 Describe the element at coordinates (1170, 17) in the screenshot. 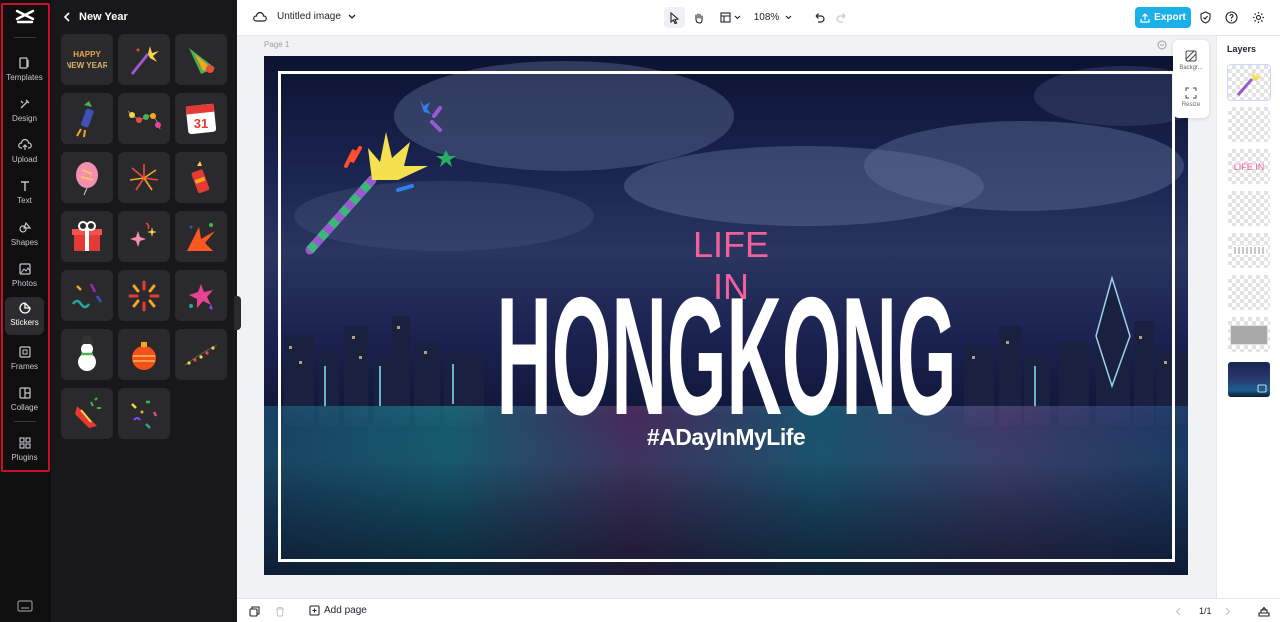

I see `export-label: Export` at that location.